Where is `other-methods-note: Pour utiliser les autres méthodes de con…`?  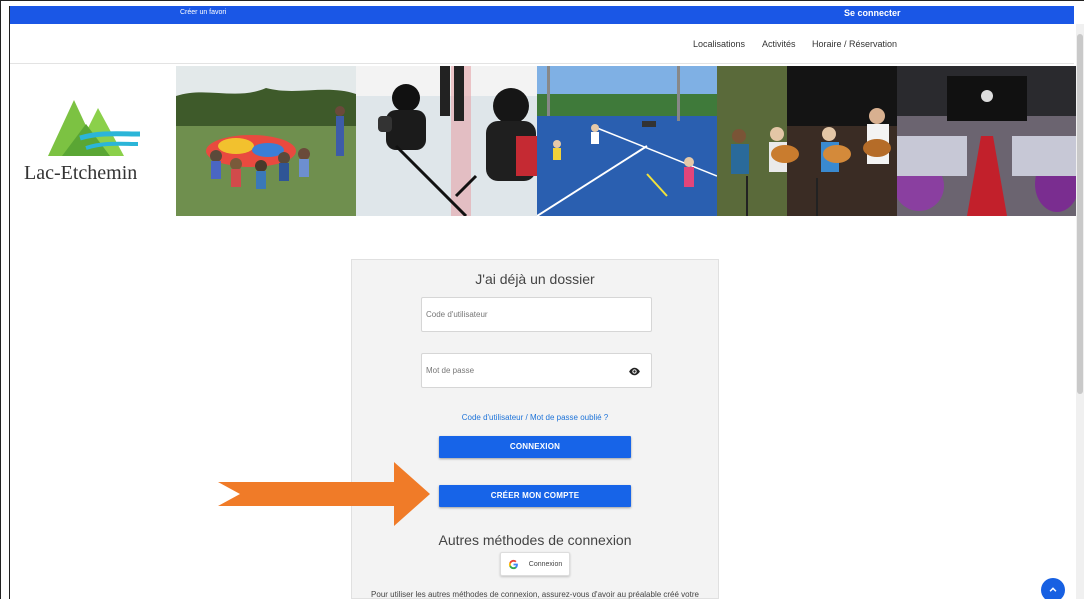 other-methods-note: Pour utiliser les autres méthodes de con… is located at coordinates (535, 594).